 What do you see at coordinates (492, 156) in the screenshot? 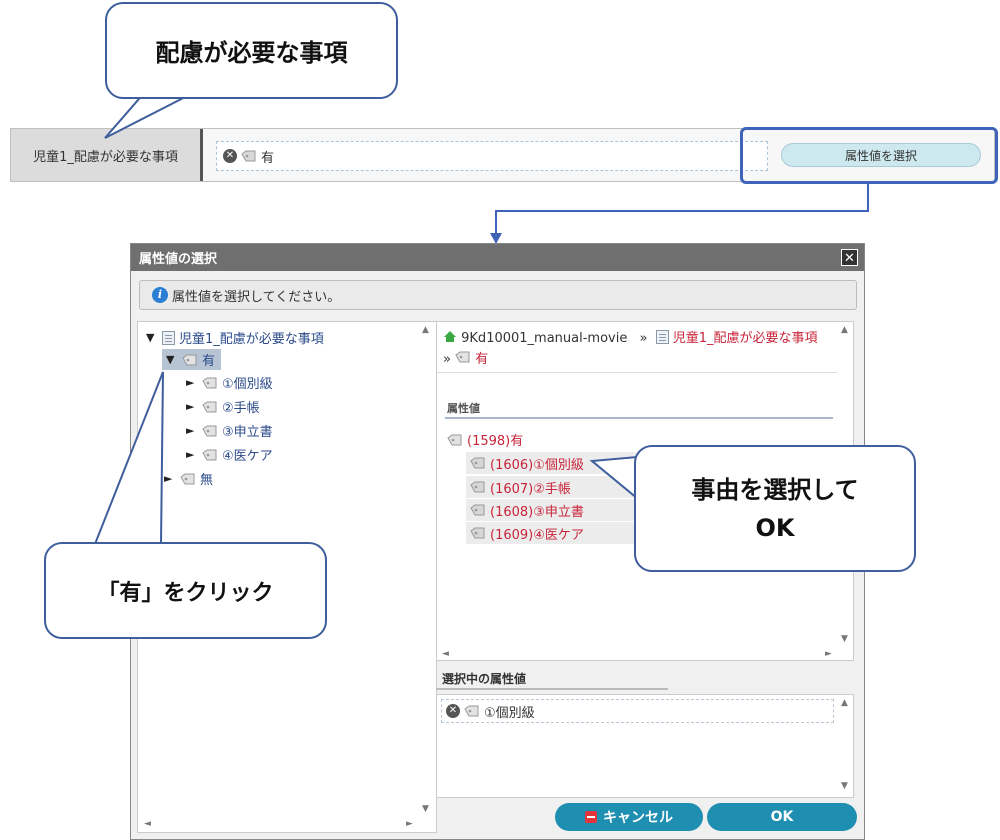
I see `field-value-box: ✕ 有` at bounding box center [492, 156].